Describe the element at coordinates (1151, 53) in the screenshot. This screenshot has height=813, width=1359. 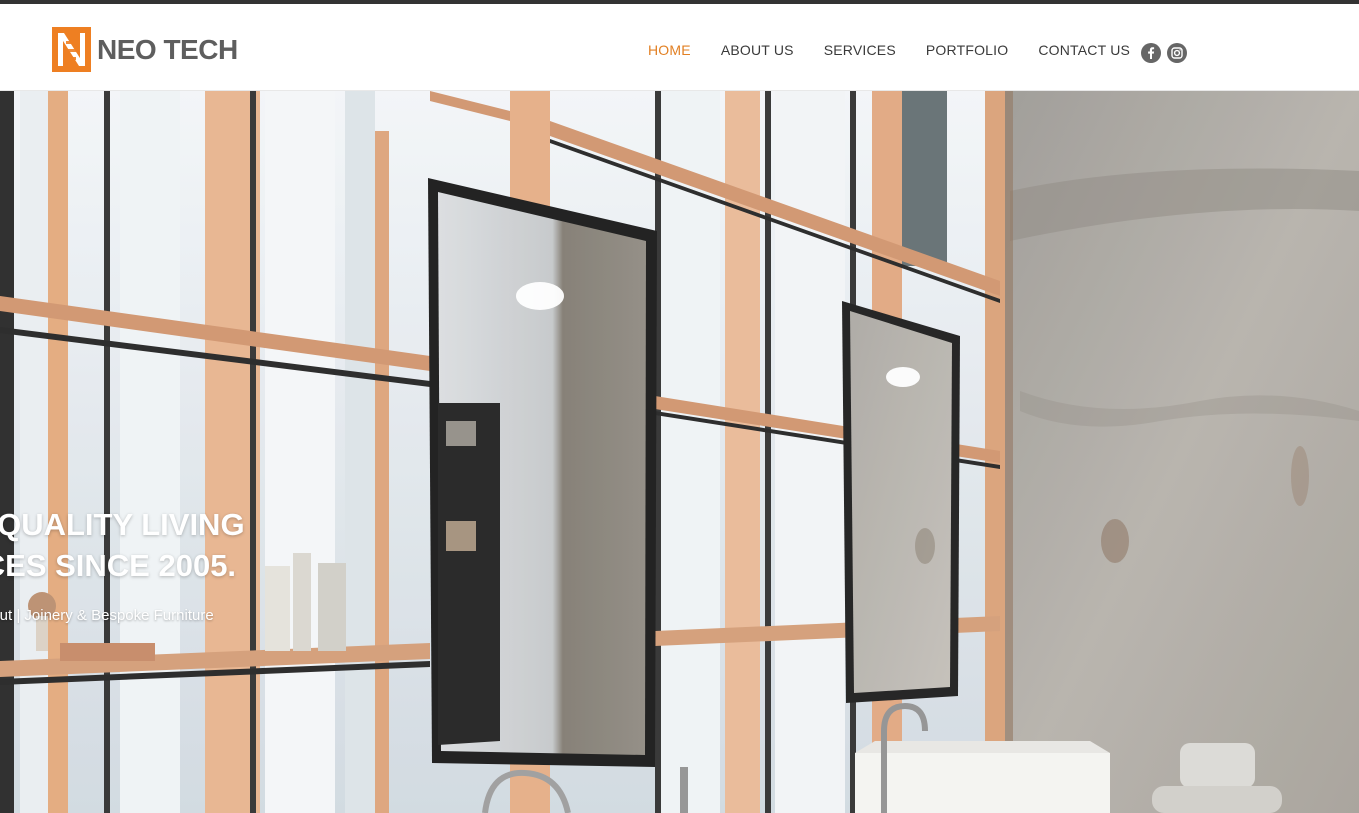
I see `facebook-icon` at that location.